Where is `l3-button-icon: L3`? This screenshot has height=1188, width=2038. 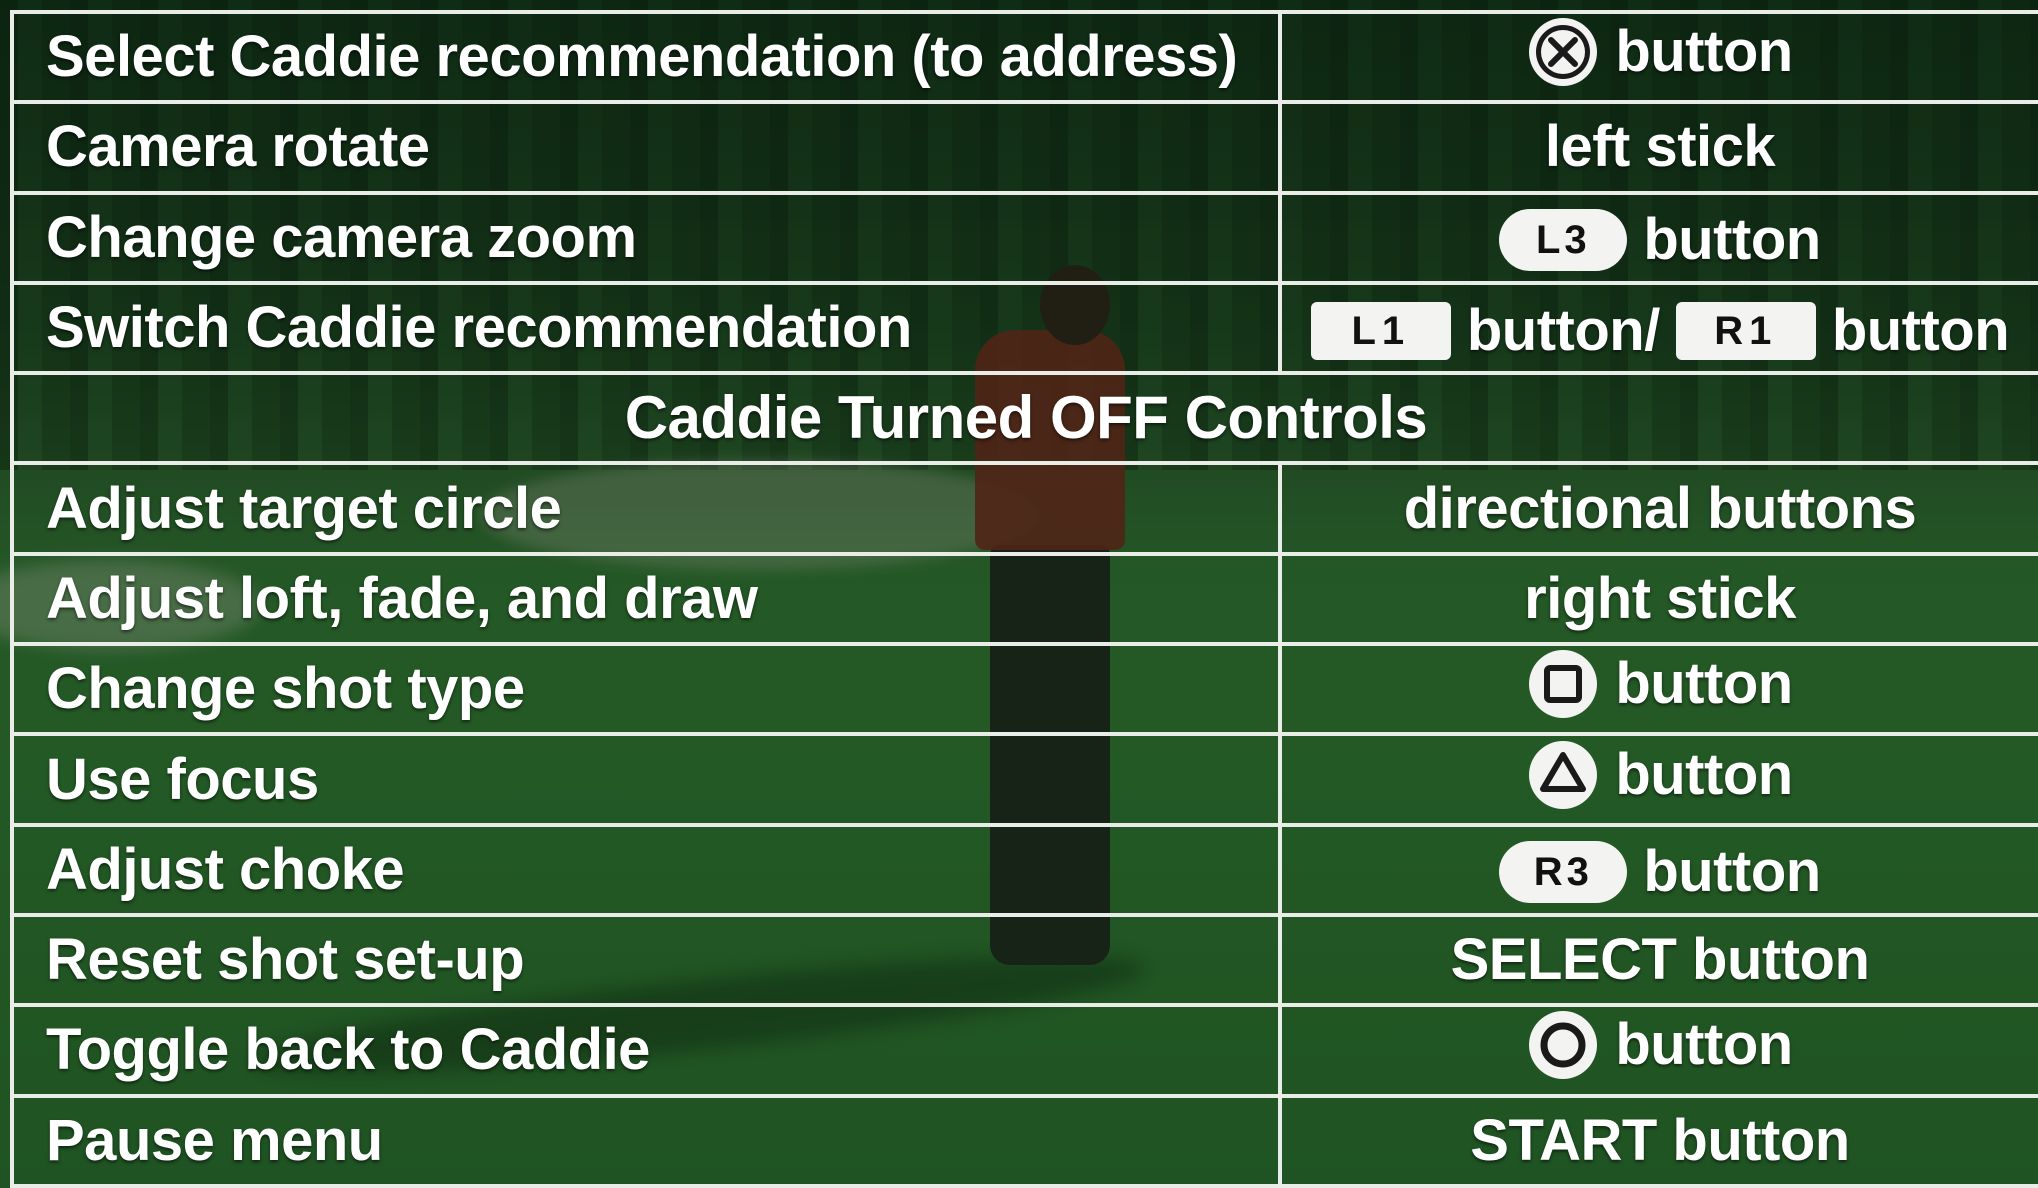
l3-button-icon: L3 is located at coordinates (1563, 239).